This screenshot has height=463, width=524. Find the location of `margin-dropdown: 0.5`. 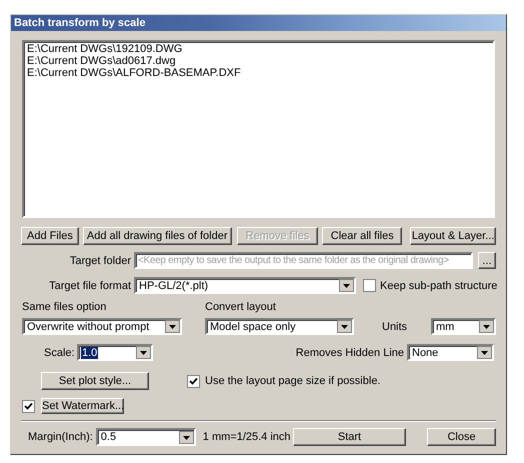

margin-dropdown: 0.5 is located at coordinates (146, 437).